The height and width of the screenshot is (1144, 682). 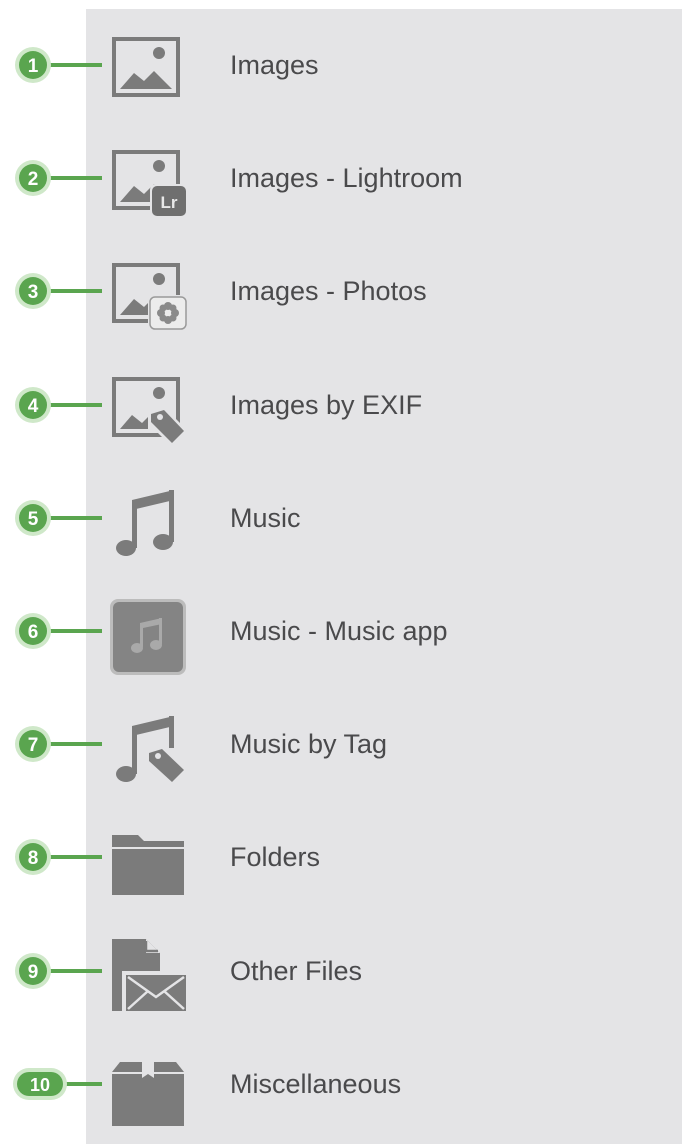 What do you see at coordinates (156, 993) in the screenshot?
I see `envelope-icon` at bounding box center [156, 993].